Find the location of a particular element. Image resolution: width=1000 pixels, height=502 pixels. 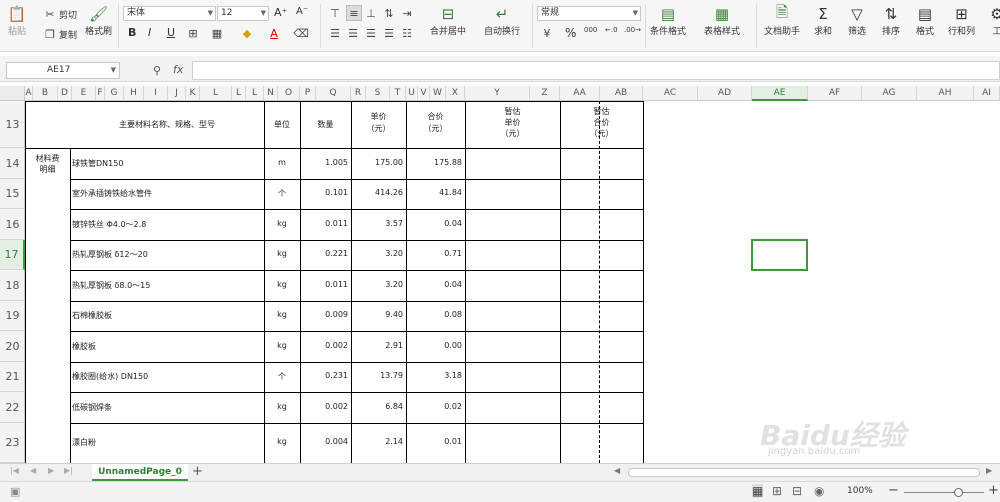

column-header: AG is located at coordinates (889, 93).